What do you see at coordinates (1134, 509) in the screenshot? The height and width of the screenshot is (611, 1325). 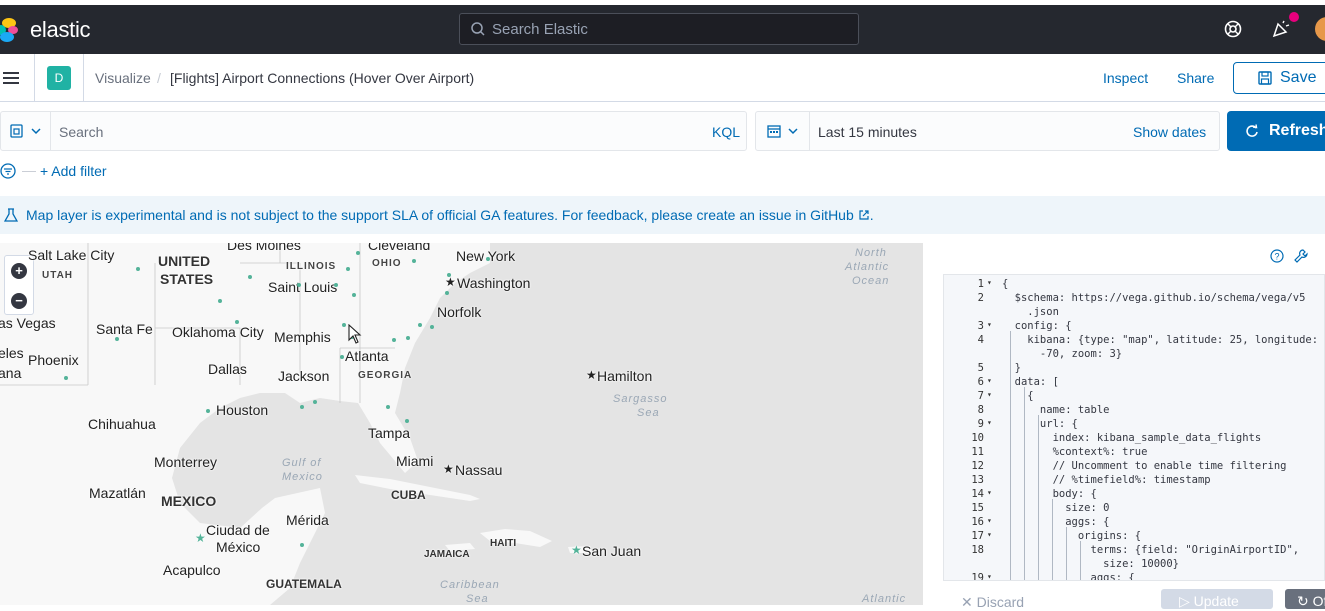 I see `code-line: 15 size: 0` at bounding box center [1134, 509].